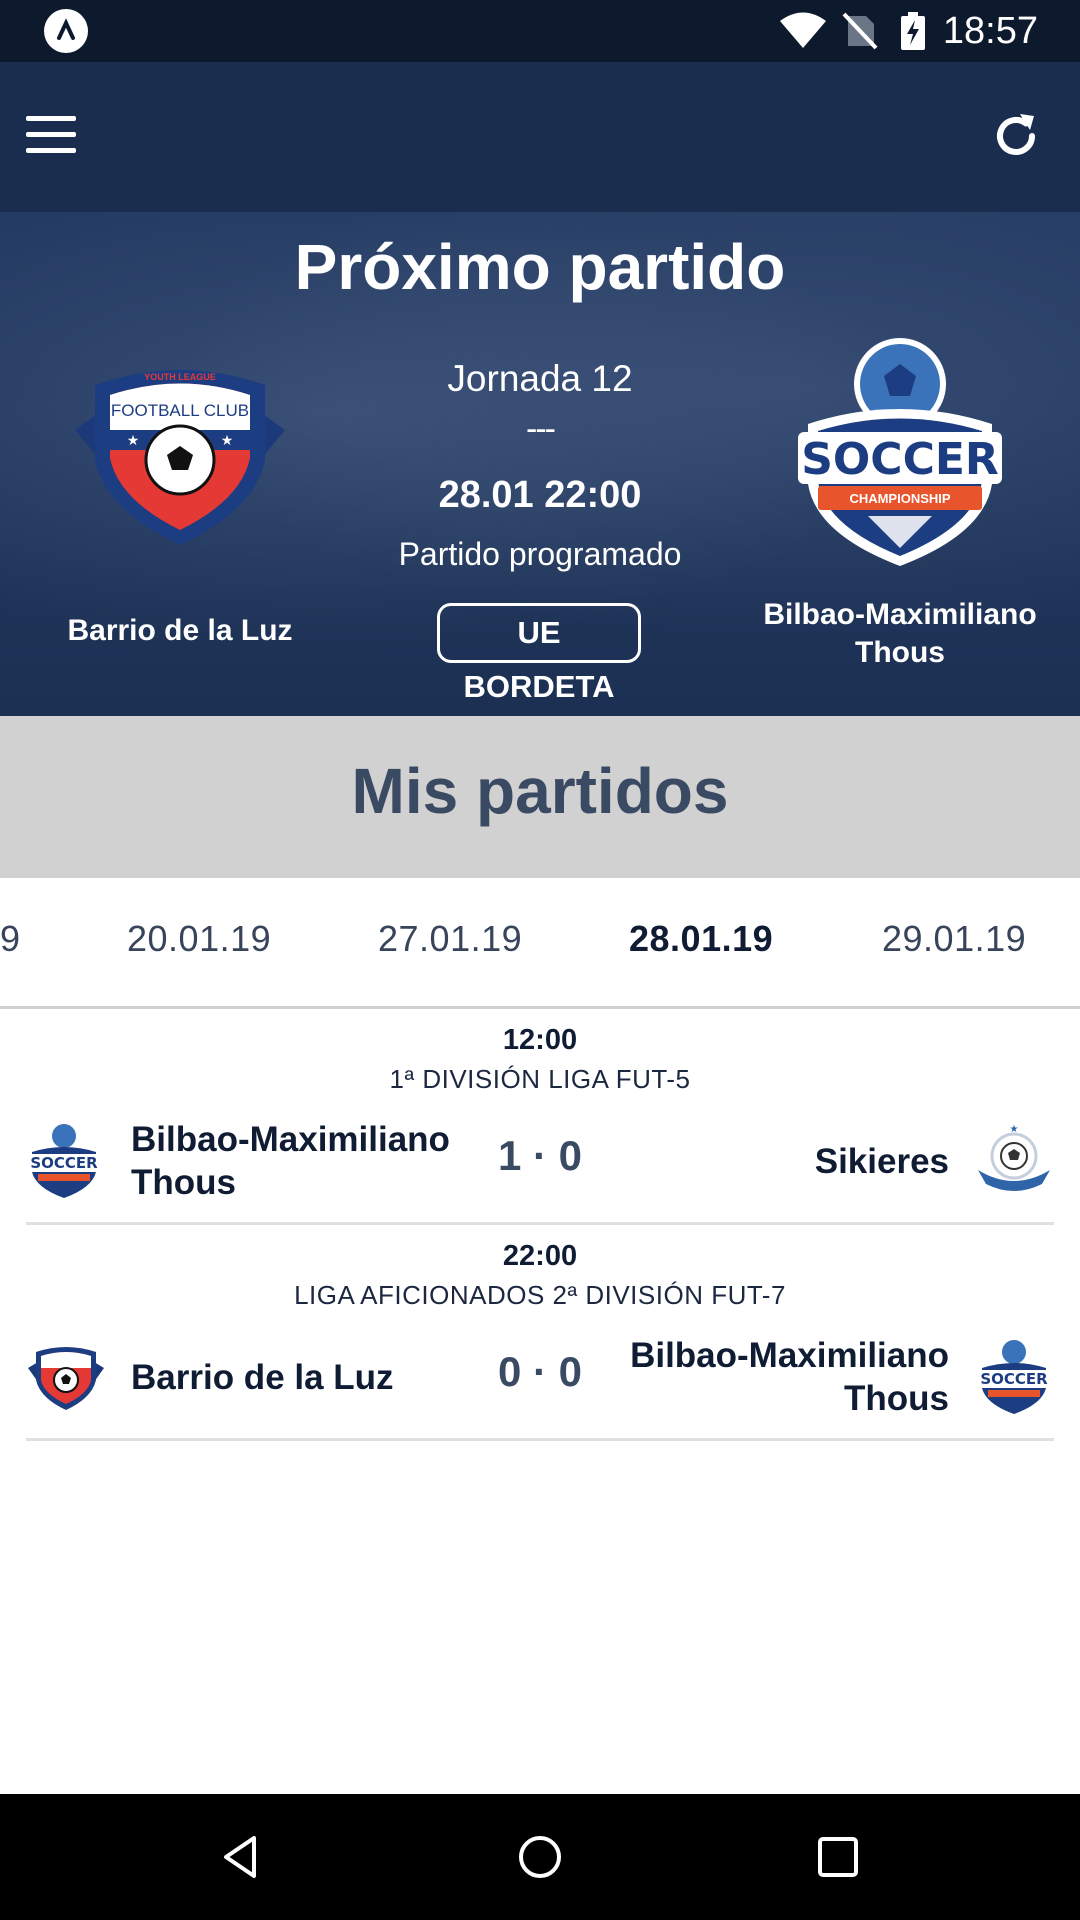  I want to click on match-competition: 1ª DIVISIÓN LIGA FUT-5, so click(540, 1079).